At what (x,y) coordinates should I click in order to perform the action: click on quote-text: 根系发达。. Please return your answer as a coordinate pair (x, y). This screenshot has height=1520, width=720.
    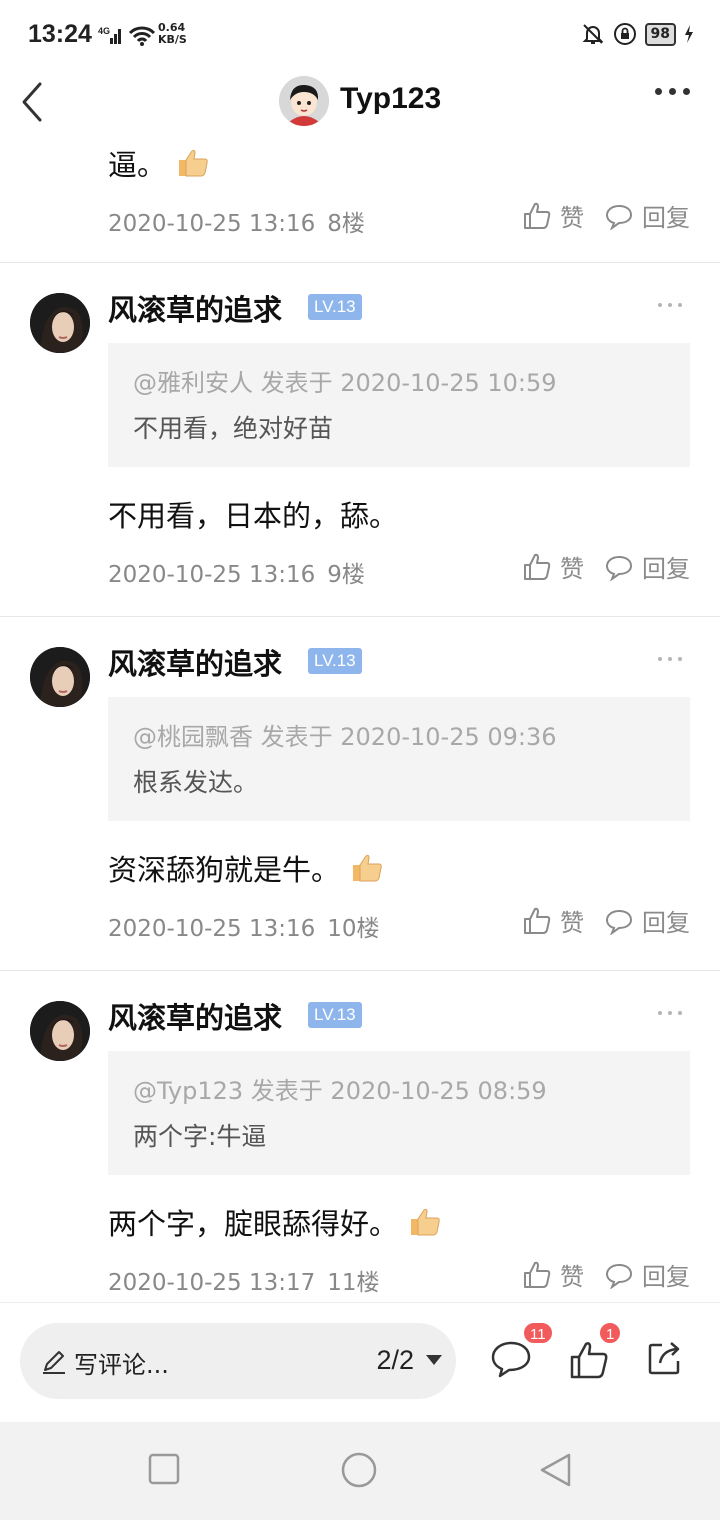
    Looking at the image, I should click on (196, 782).